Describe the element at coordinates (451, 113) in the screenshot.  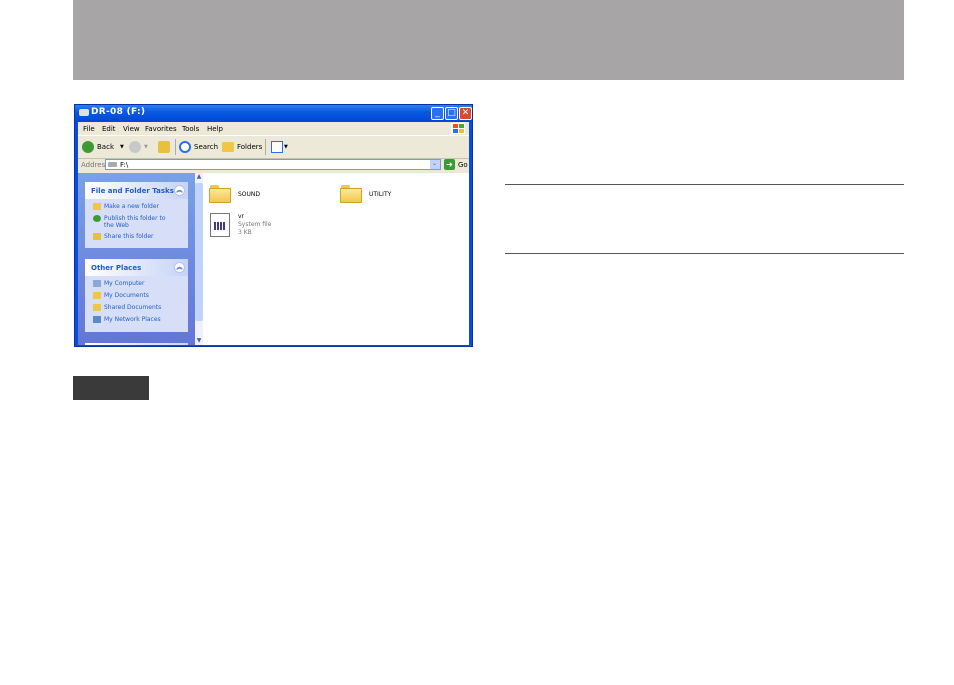
I see `maximize-button: □` at that location.